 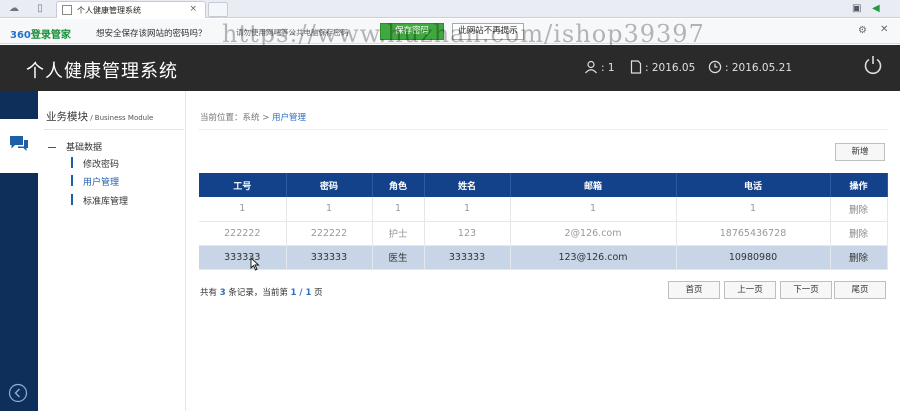 I want to click on gear-icon: ⚙, so click(x=862, y=30).